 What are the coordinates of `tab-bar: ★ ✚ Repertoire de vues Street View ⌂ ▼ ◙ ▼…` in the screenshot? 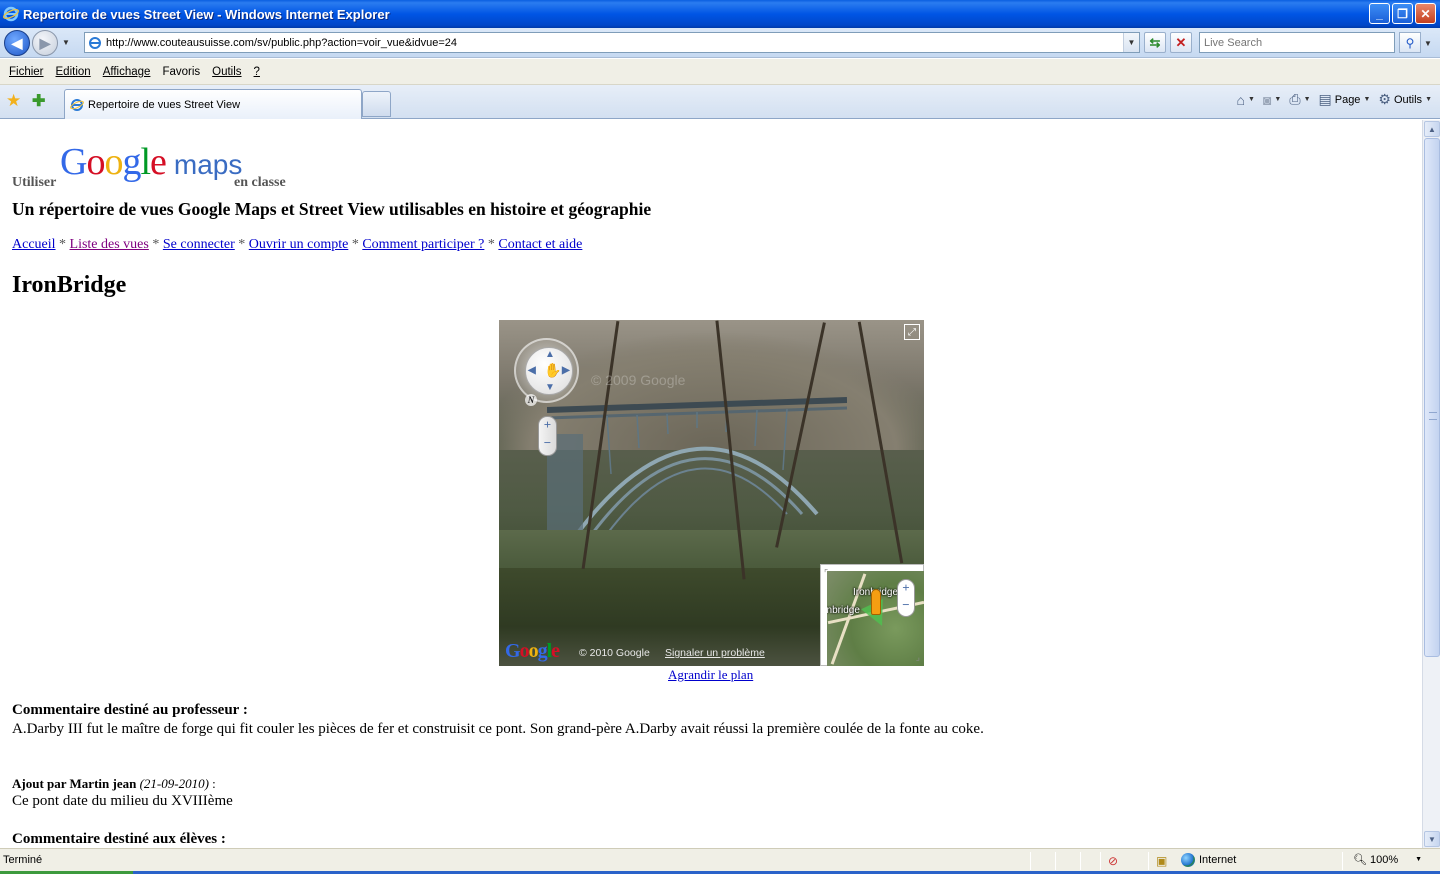 It's located at (720, 102).